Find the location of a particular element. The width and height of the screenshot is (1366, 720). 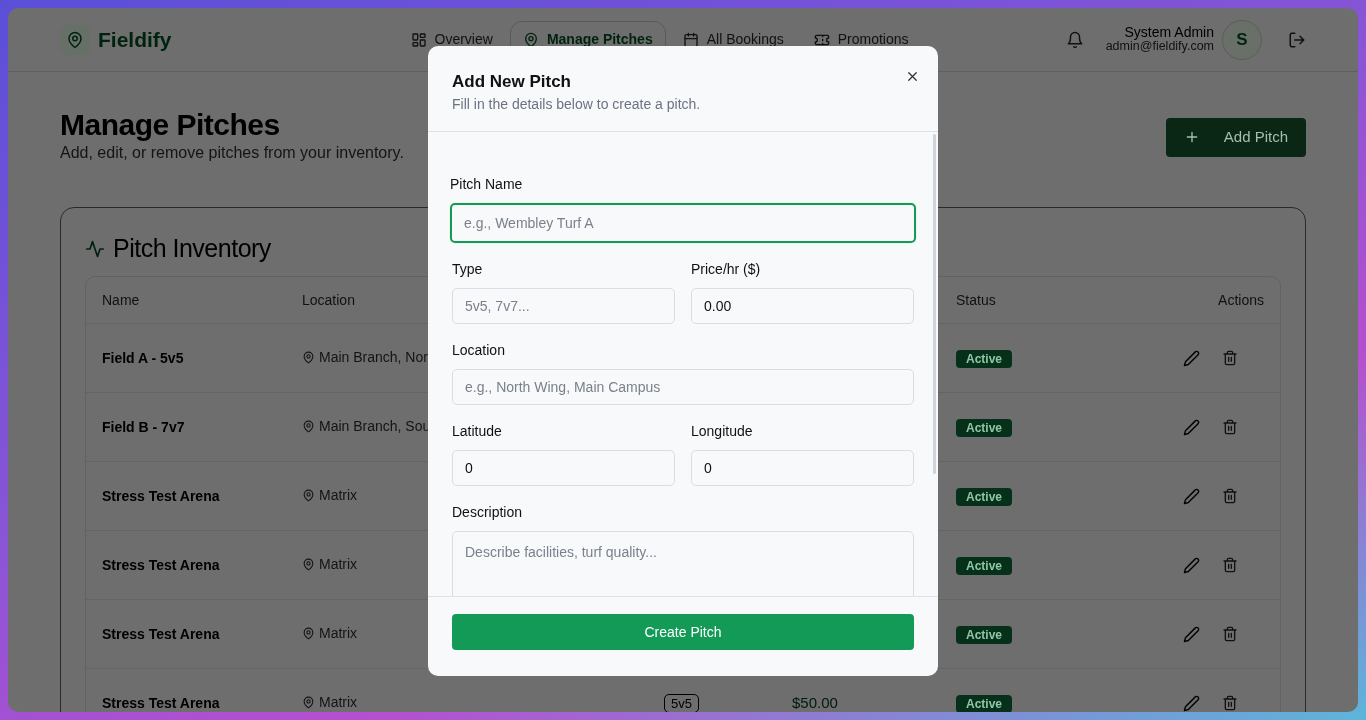

input-field: e.g., Wembley Turf A is located at coordinates (683, 223).